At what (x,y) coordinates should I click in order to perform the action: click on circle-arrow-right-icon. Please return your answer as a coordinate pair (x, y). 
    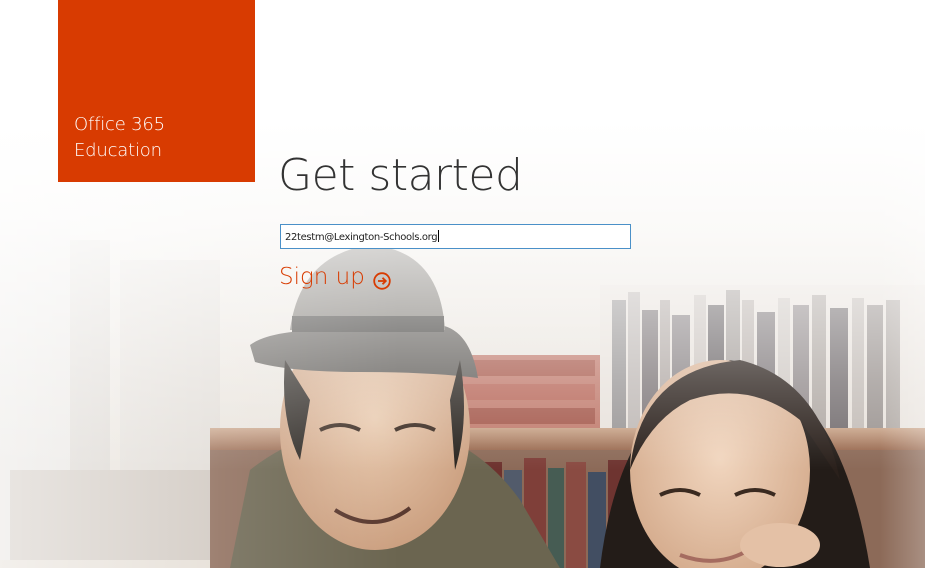
    Looking at the image, I should click on (382, 280).